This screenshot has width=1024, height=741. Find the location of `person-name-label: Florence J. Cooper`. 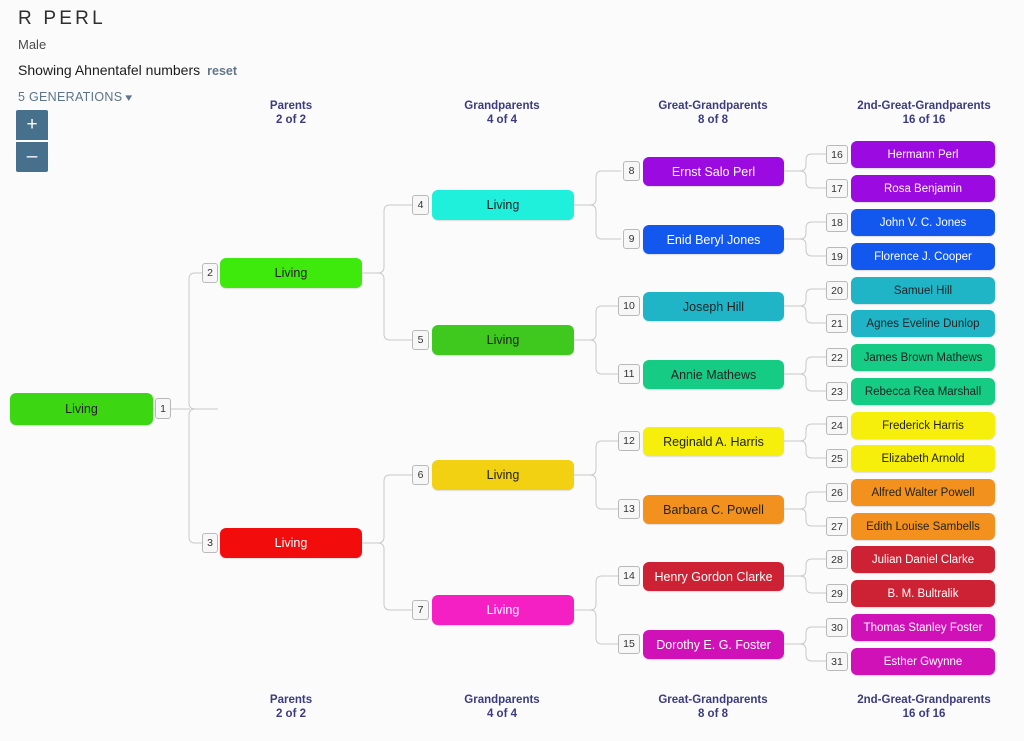

person-name-label: Florence J. Cooper is located at coordinates (923, 256).